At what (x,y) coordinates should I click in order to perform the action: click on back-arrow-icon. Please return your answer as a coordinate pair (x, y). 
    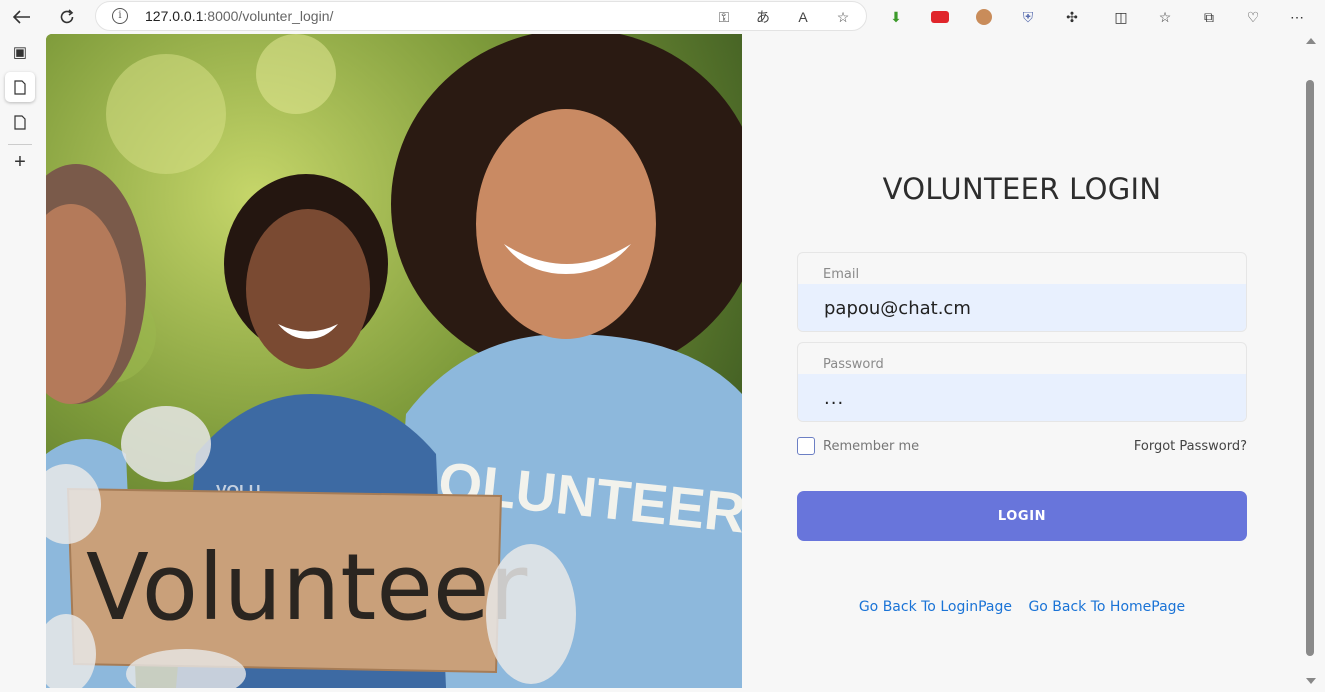
    Looking at the image, I should click on (22, 17).